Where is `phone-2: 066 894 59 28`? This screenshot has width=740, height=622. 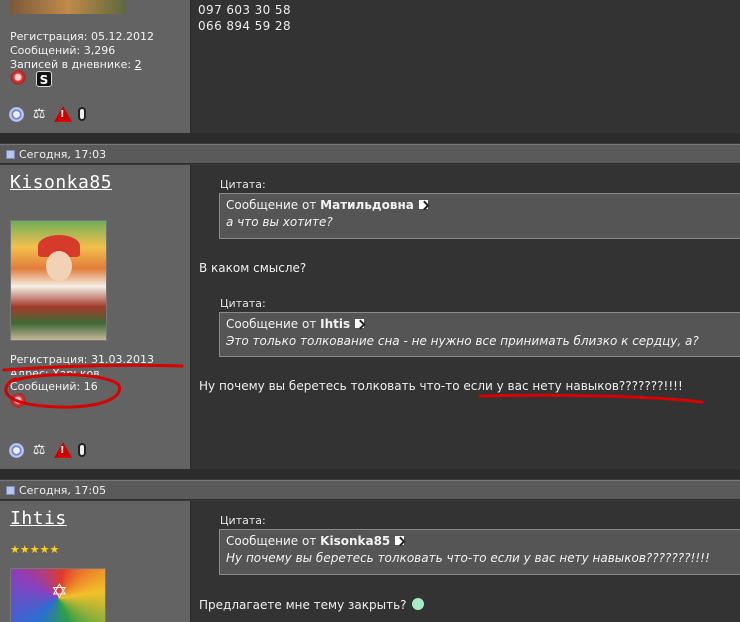 phone-2: 066 894 59 28 is located at coordinates (244, 26).